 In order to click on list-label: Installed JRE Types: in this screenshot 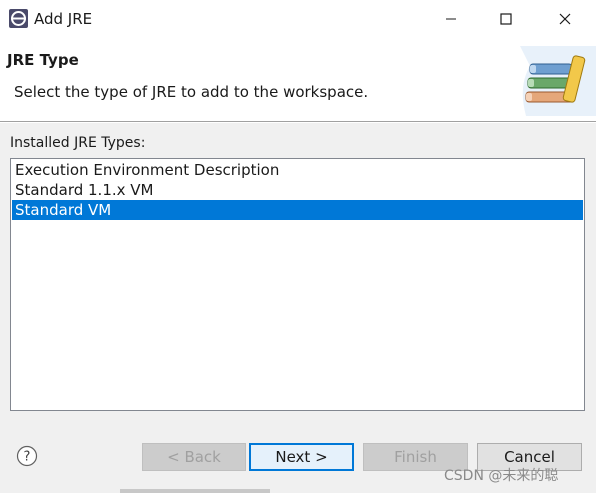, I will do `click(78, 143)`.